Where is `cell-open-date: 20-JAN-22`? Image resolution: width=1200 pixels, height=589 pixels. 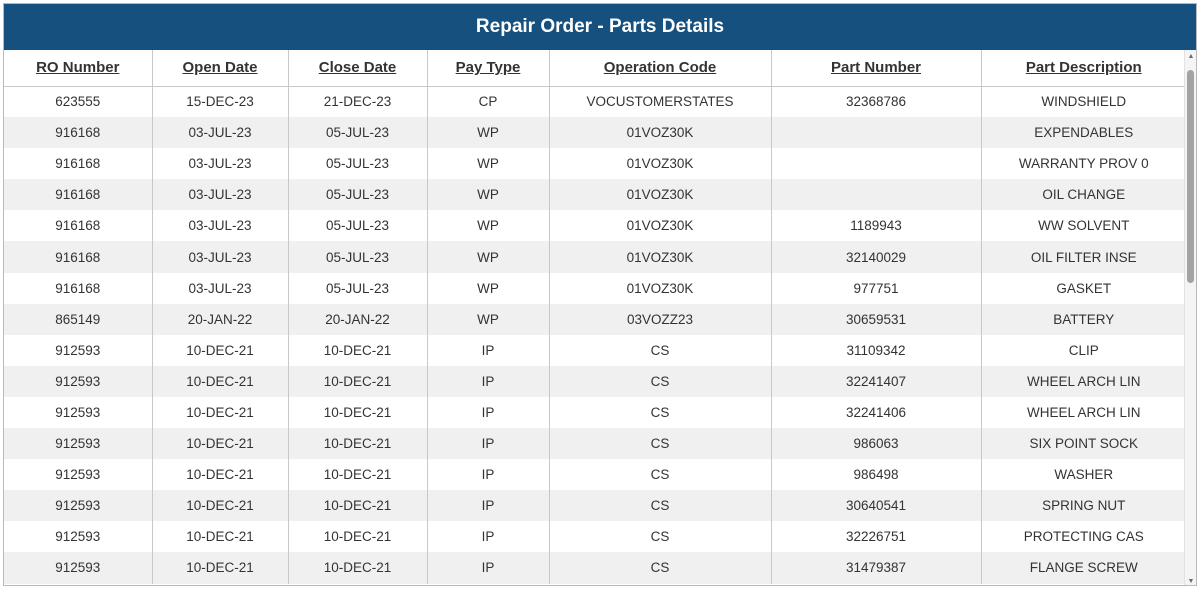
cell-open-date: 20-JAN-22 is located at coordinates (220, 319).